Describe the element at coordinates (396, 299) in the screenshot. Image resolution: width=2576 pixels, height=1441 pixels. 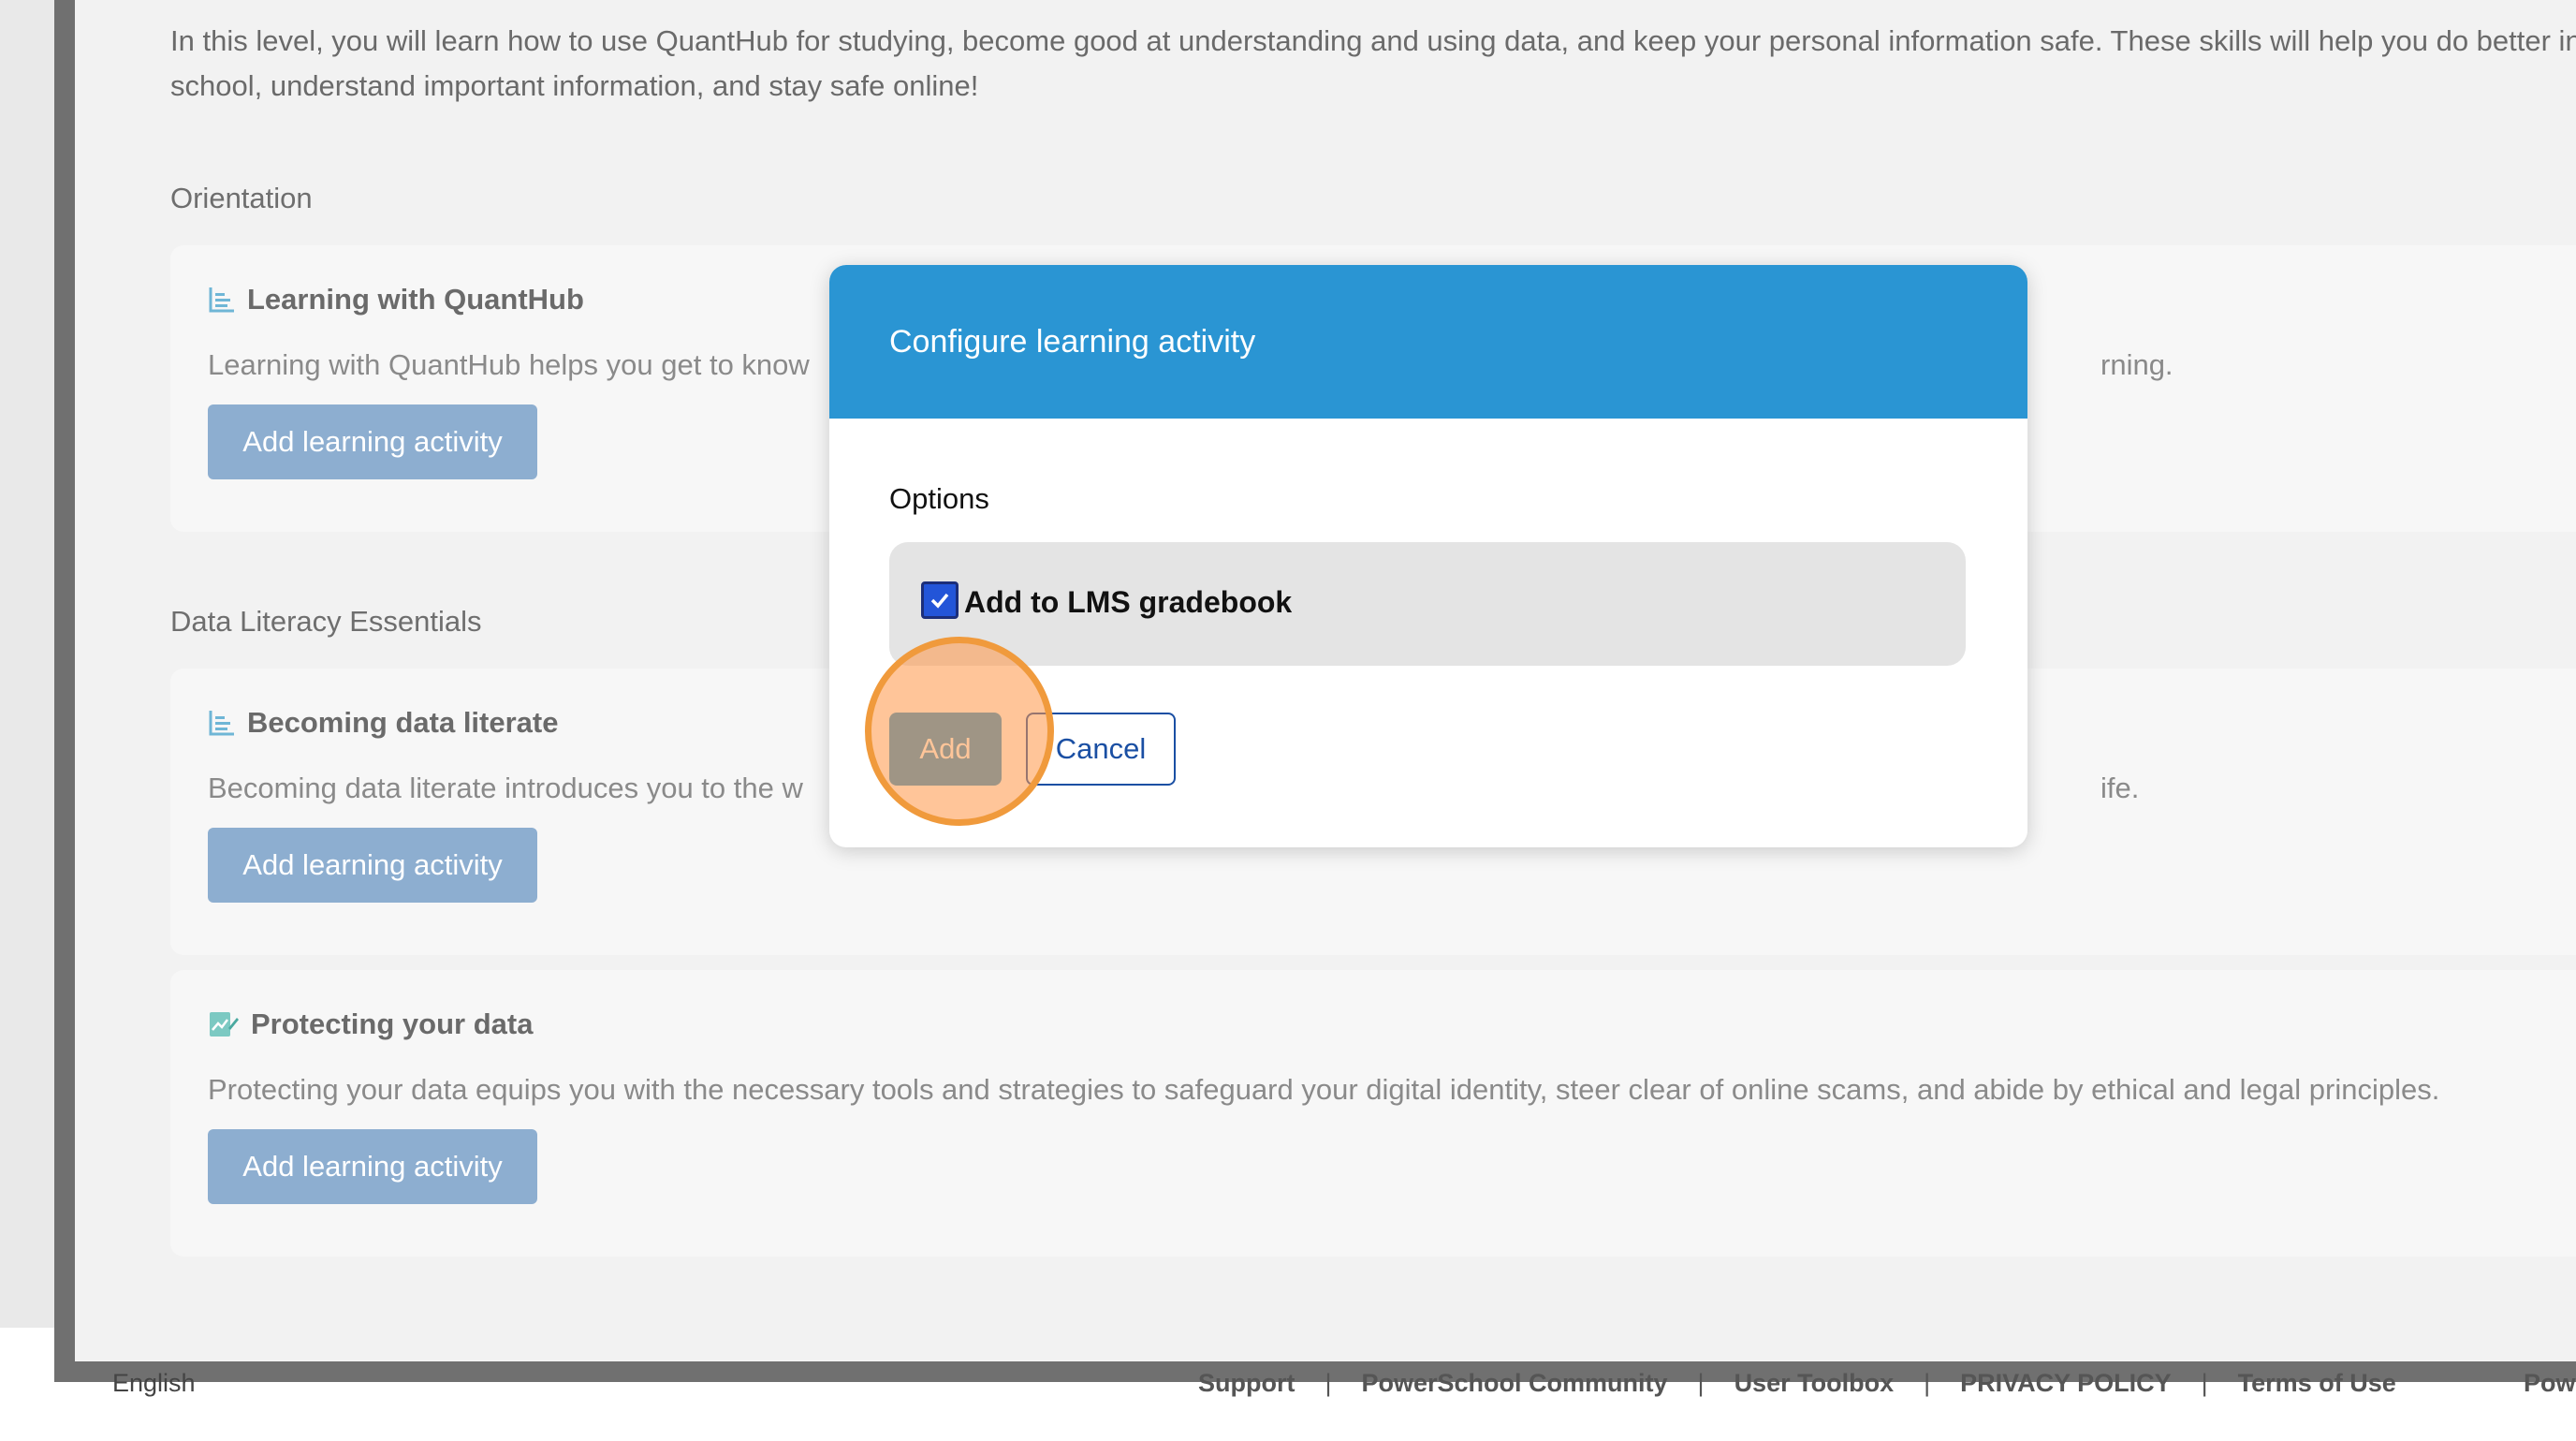
I see `card-title: Learning with QuantHub` at that location.